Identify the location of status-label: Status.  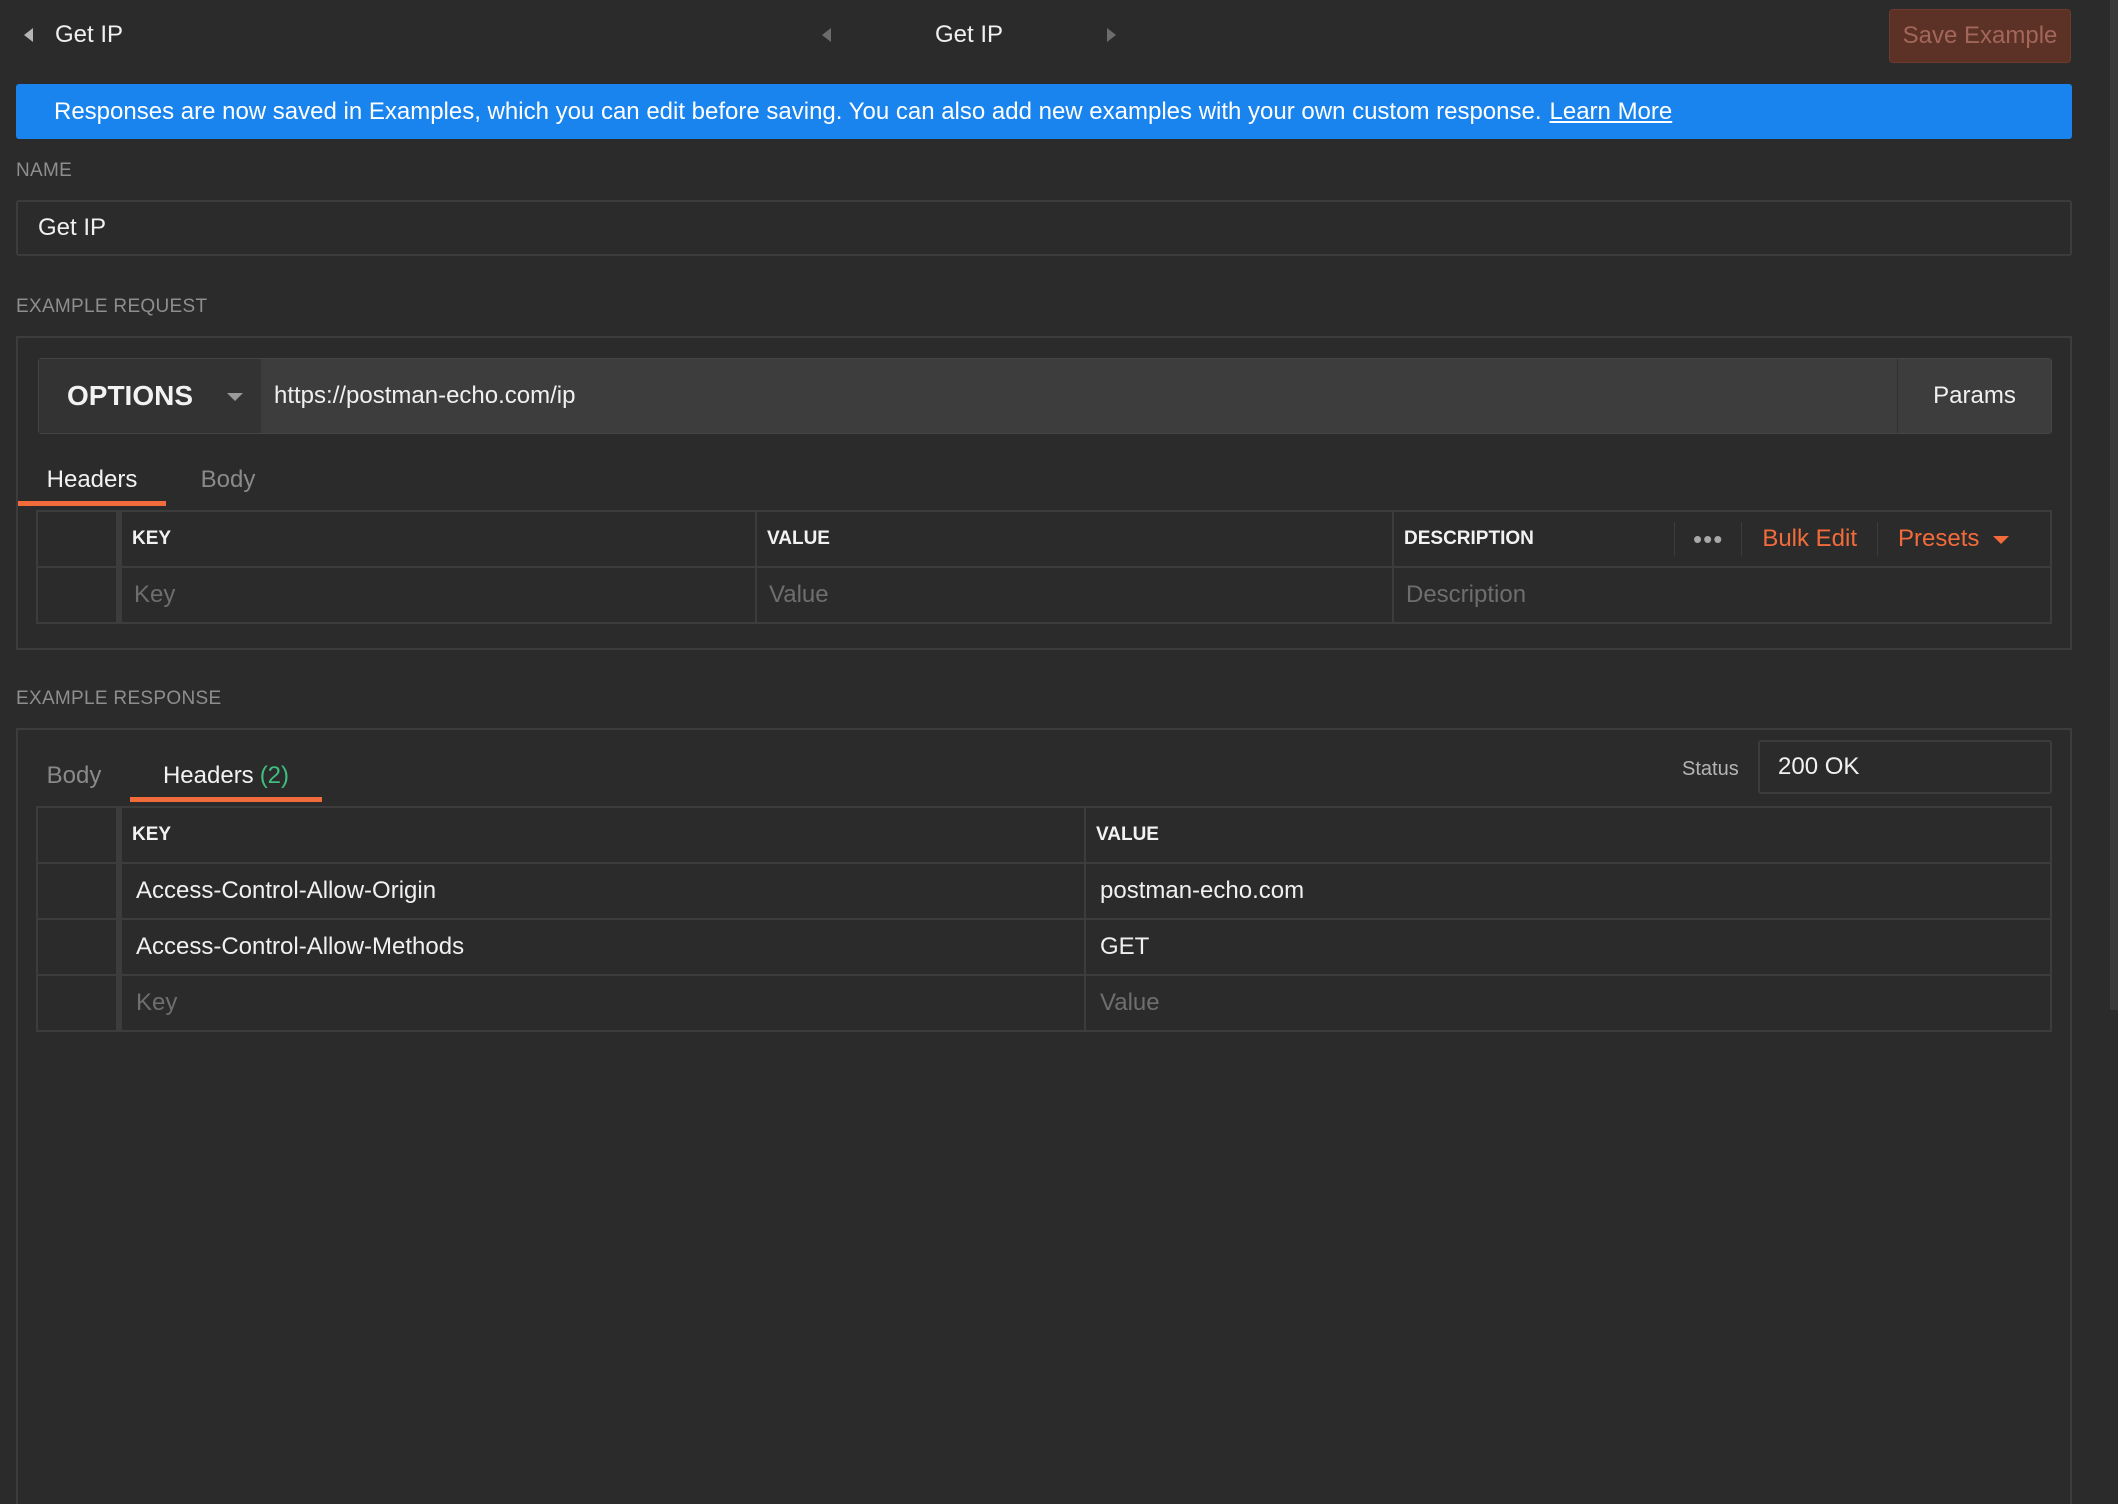
(1710, 769).